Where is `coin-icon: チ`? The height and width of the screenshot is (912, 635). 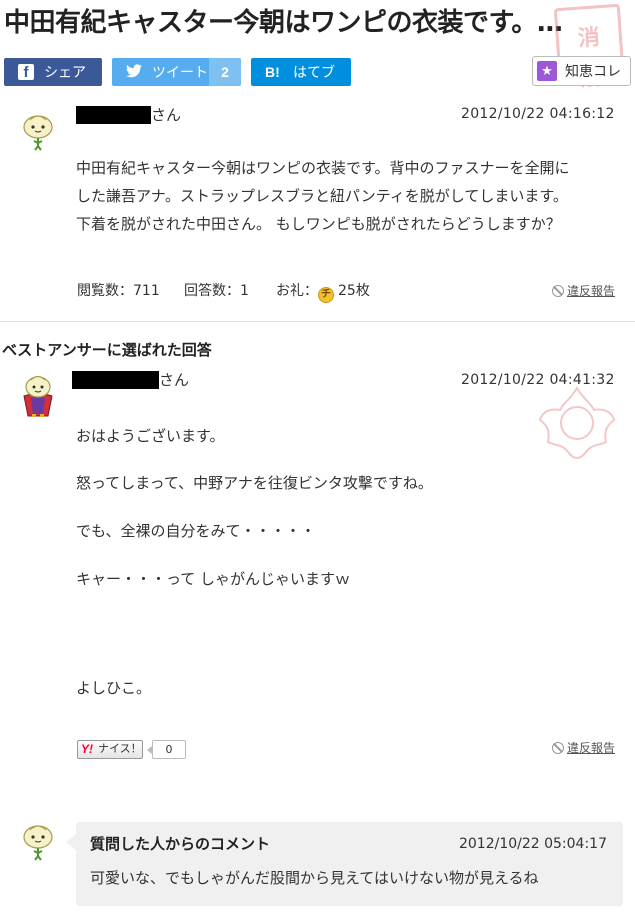
coin-icon: チ is located at coordinates (326, 295).